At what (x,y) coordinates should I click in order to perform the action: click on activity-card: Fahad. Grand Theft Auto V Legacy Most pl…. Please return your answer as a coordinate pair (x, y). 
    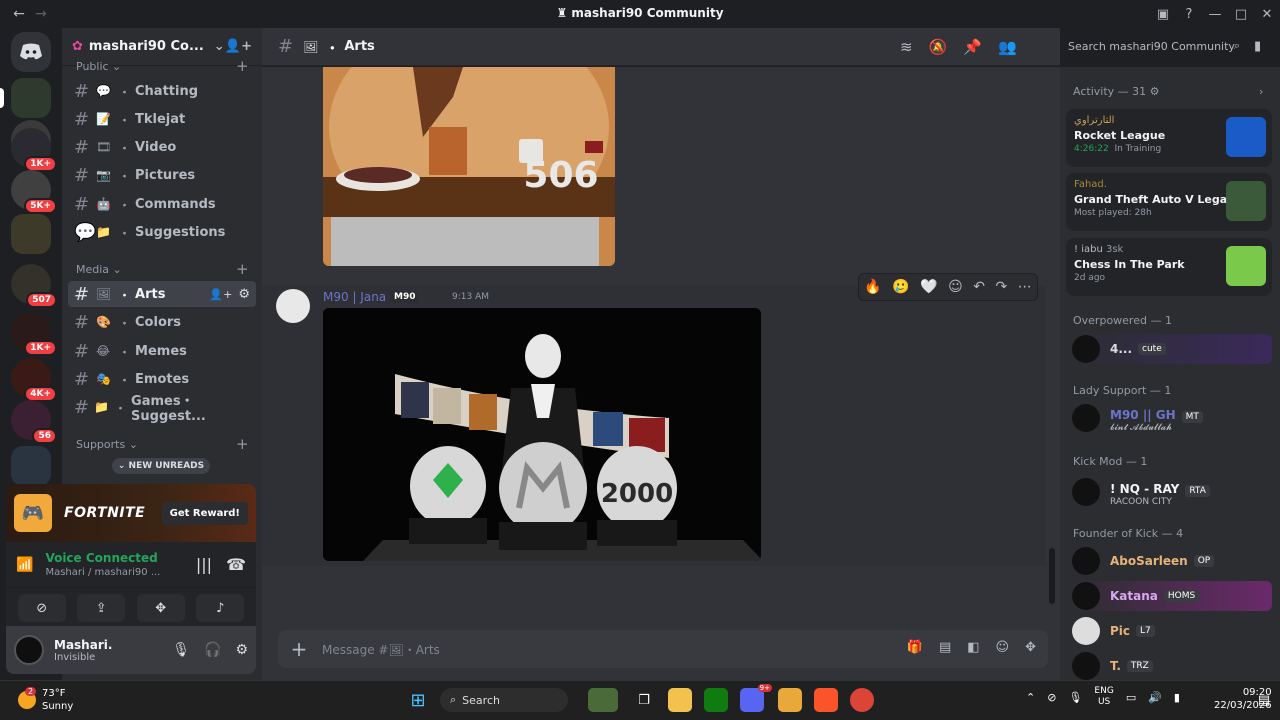
    Looking at the image, I should click on (1169, 202).